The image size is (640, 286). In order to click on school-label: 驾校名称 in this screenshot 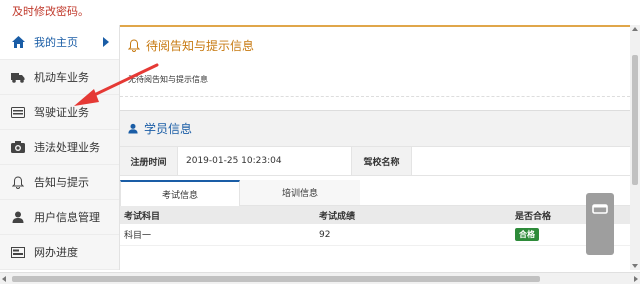, I will do `click(382, 161)`.